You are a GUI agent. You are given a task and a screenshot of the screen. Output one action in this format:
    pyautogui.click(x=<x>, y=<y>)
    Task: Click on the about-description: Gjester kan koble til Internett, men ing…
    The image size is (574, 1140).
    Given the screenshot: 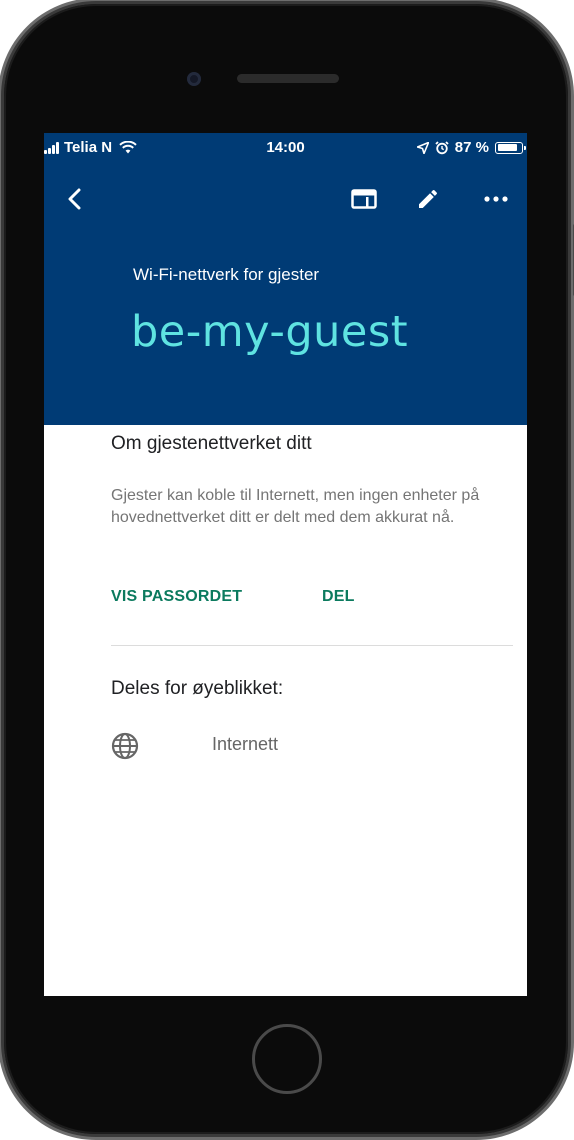 What is the action you would take?
    pyautogui.click(x=295, y=506)
    